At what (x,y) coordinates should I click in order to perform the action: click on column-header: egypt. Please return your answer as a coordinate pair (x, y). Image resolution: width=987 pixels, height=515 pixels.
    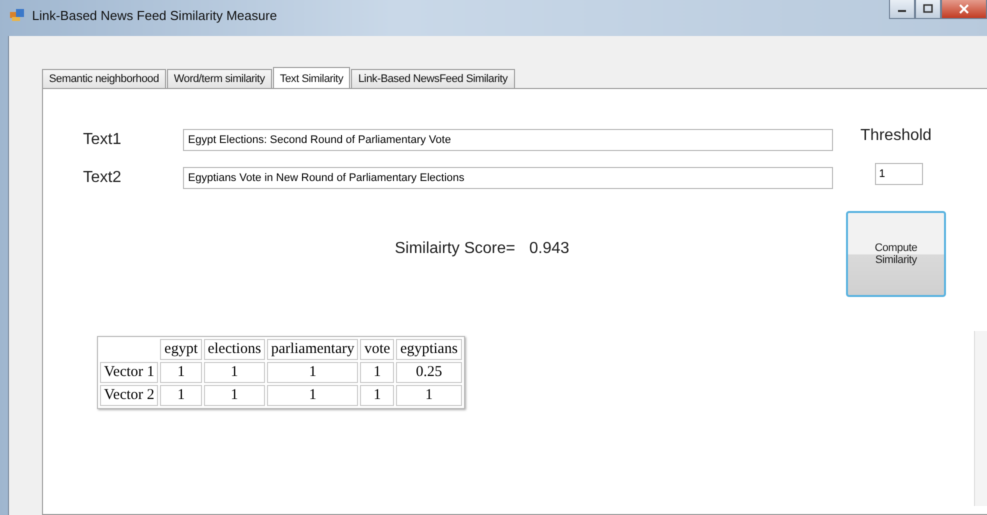
    Looking at the image, I should click on (181, 349).